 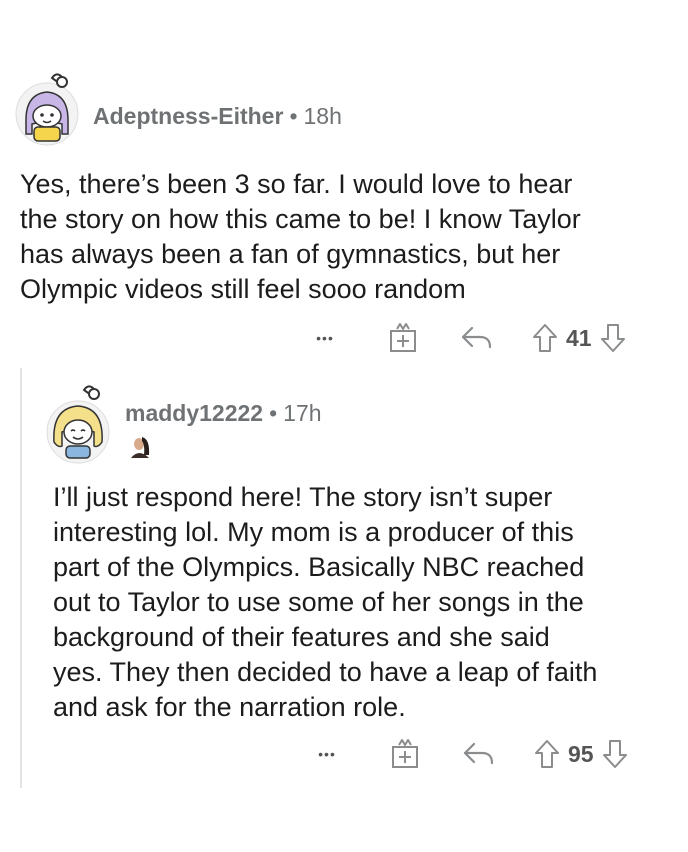 I want to click on comment-actions: ••• 95, so click(x=467, y=754).